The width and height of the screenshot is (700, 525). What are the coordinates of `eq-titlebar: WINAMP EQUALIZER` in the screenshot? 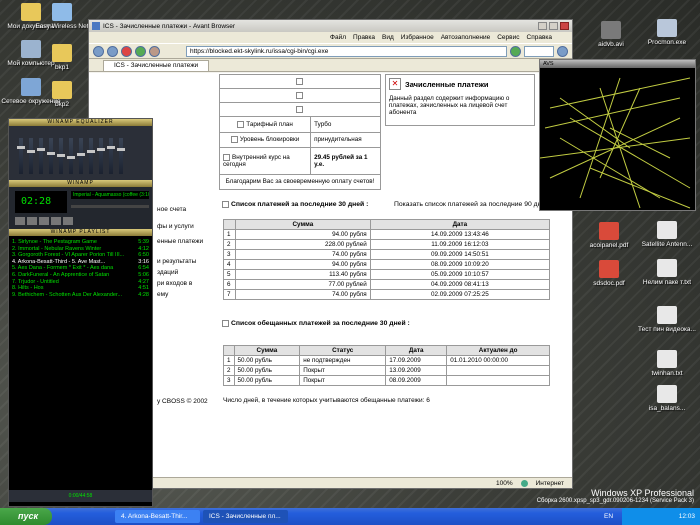 It's located at (80, 122).